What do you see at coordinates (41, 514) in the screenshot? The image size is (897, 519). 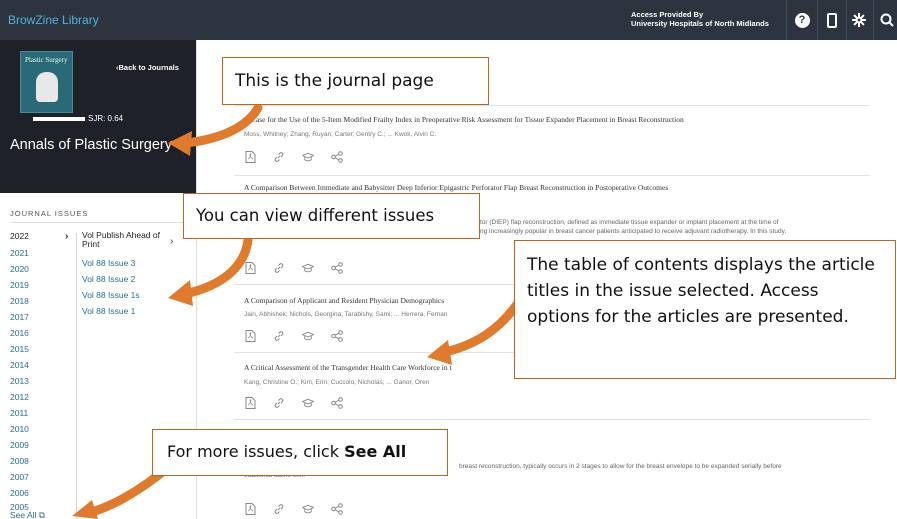 I see `external-link-icon: ⧉` at bounding box center [41, 514].